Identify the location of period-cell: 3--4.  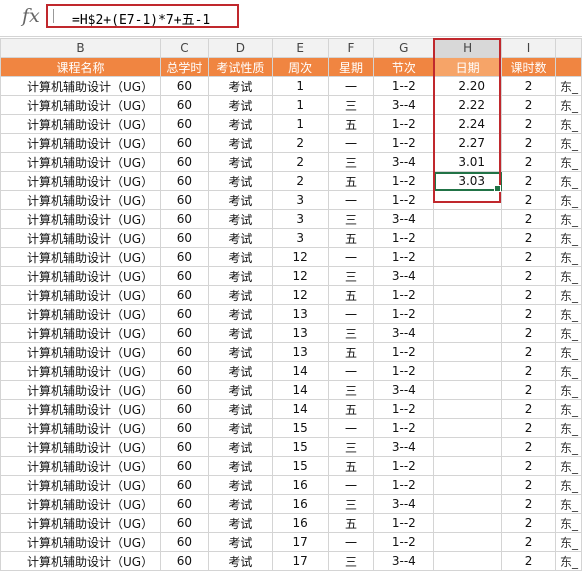
(404, 447).